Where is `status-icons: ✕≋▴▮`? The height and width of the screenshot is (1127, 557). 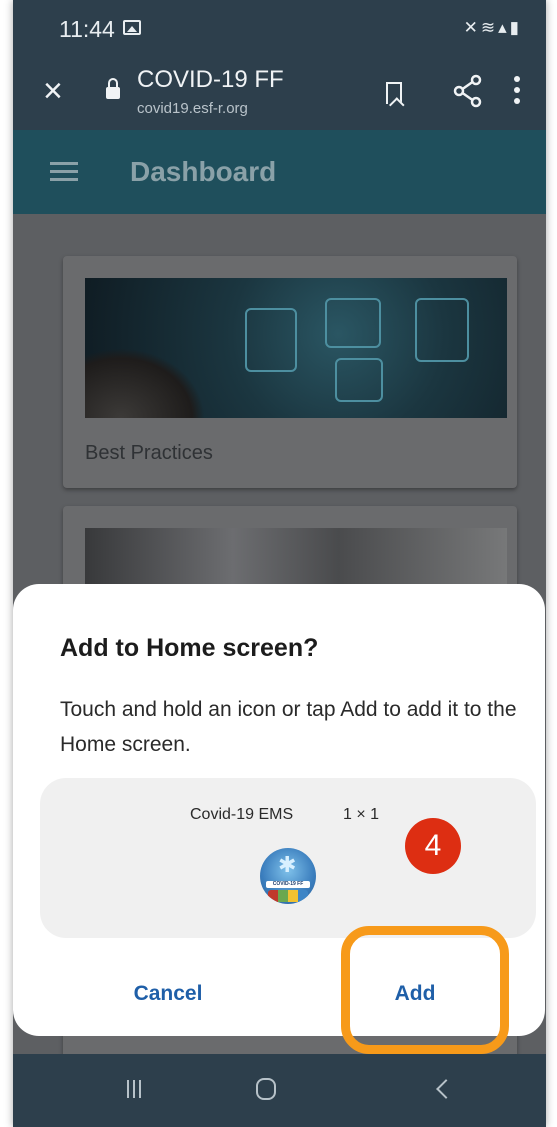
status-icons: ✕≋▴▮ is located at coordinates (493, 28).